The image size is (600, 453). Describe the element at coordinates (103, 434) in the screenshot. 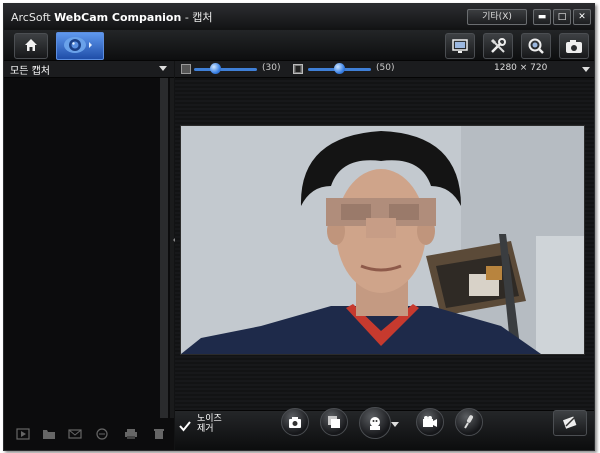

I see `share-icon` at that location.